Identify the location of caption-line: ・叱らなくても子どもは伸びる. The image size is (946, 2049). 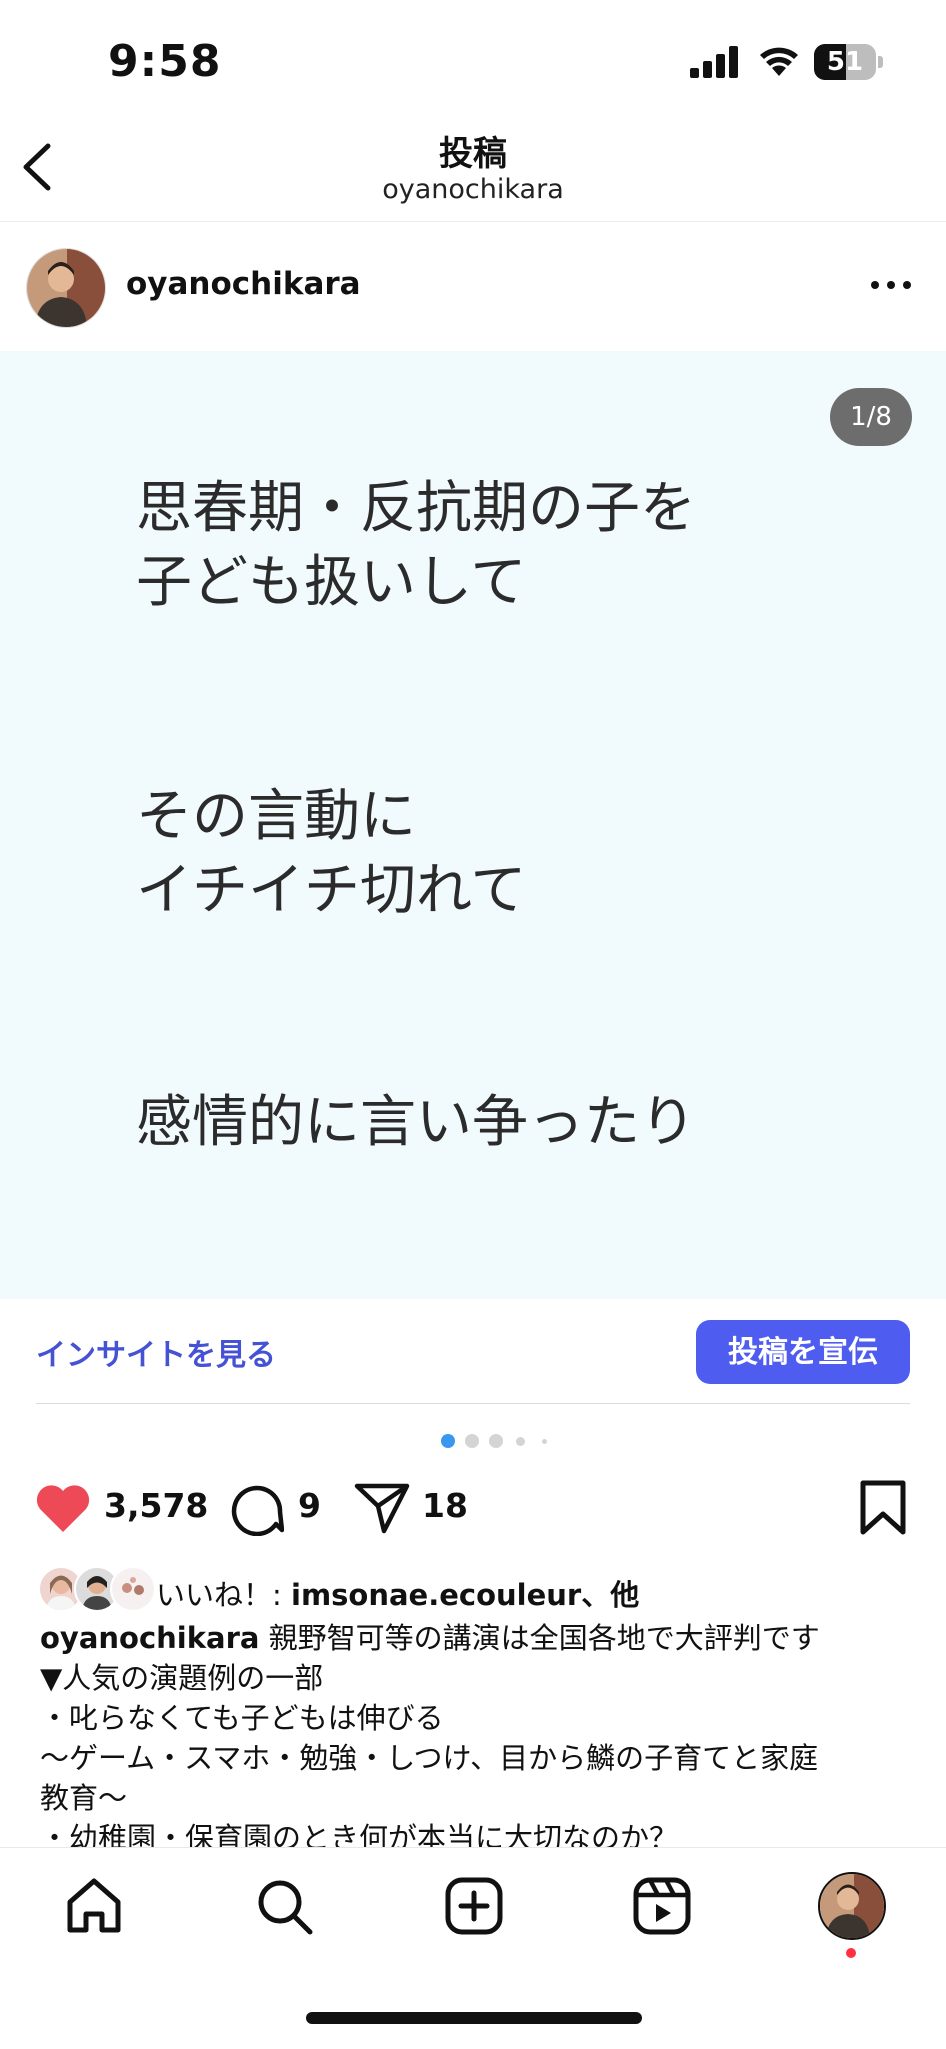
(242, 1718).